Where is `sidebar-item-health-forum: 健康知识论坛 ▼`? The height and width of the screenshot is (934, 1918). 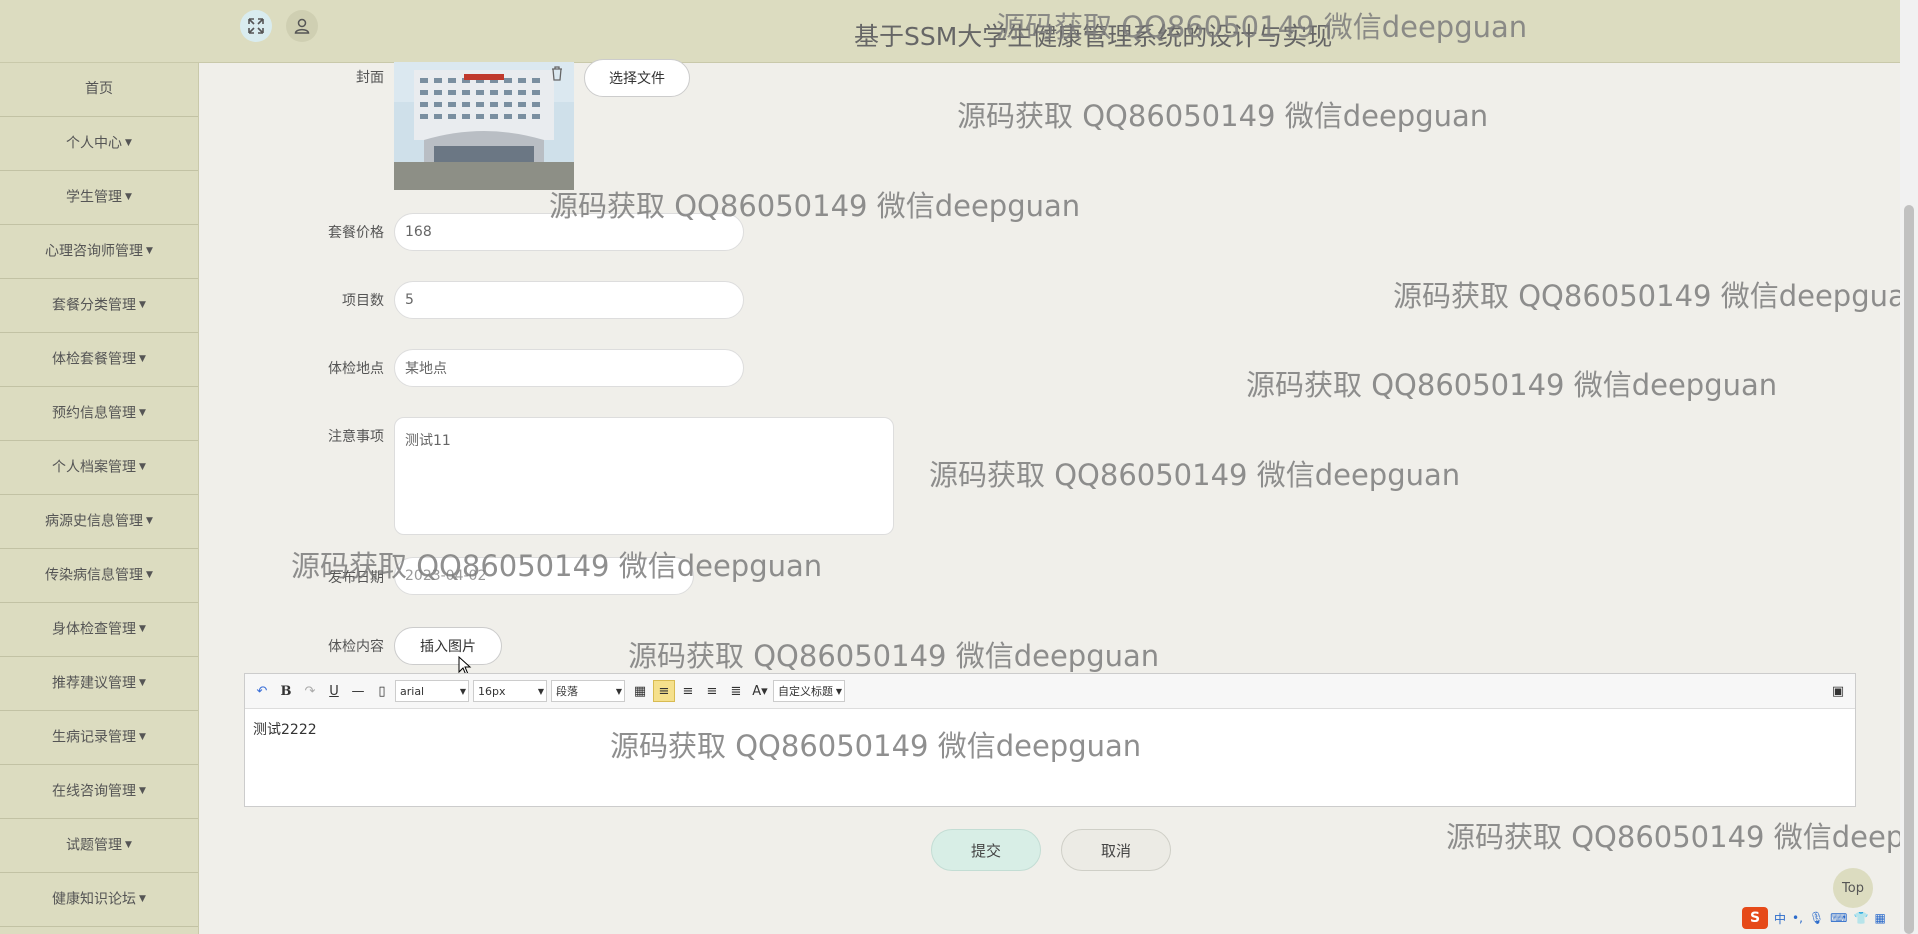
sidebar-item-health-forum: 健康知识论坛 ▼ is located at coordinates (99, 900).